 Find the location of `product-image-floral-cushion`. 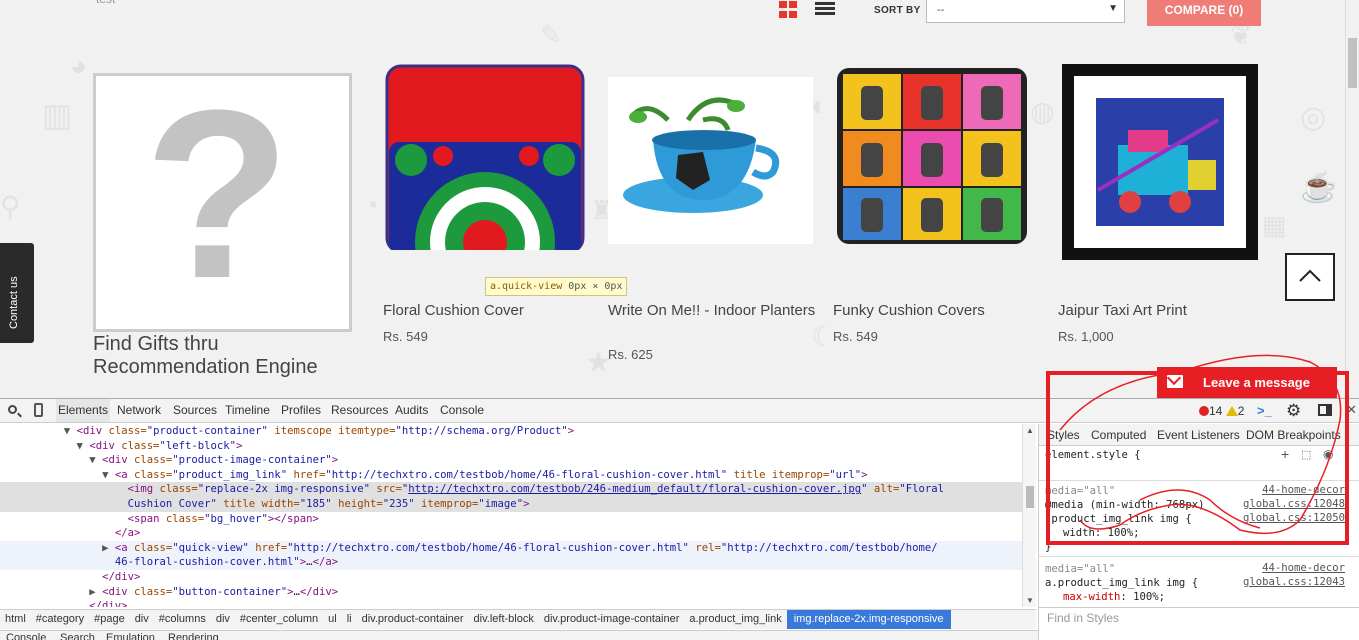

product-image-floral-cushion is located at coordinates (488, 165).